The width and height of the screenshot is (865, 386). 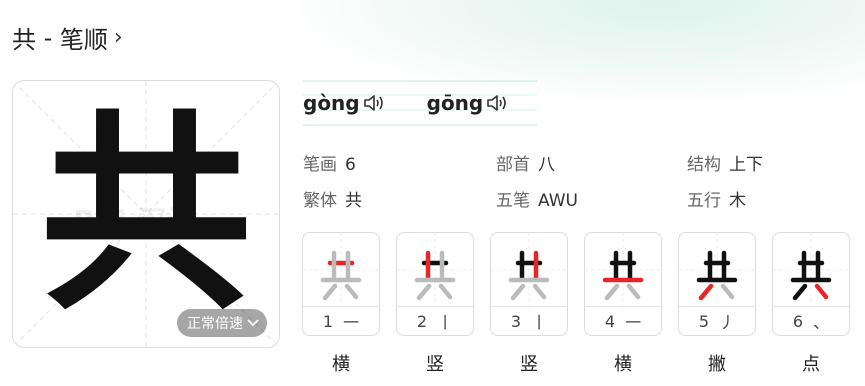 What do you see at coordinates (341, 320) in the screenshot?
I see `stroke-card-footer: 1一` at bounding box center [341, 320].